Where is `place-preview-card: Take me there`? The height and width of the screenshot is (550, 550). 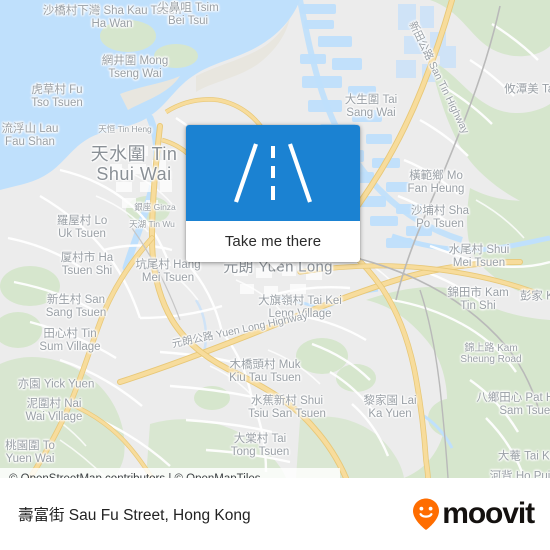
place-preview-card: Take me there is located at coordinates (273, 193).